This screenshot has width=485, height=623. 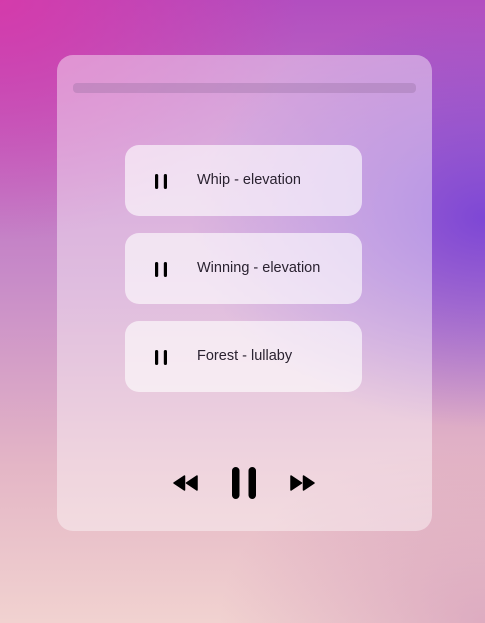 What do you see at coordinates (249, 180) in the screenshot?
I see `track-title: Whip - elevation` at bounding box center [249, 180].